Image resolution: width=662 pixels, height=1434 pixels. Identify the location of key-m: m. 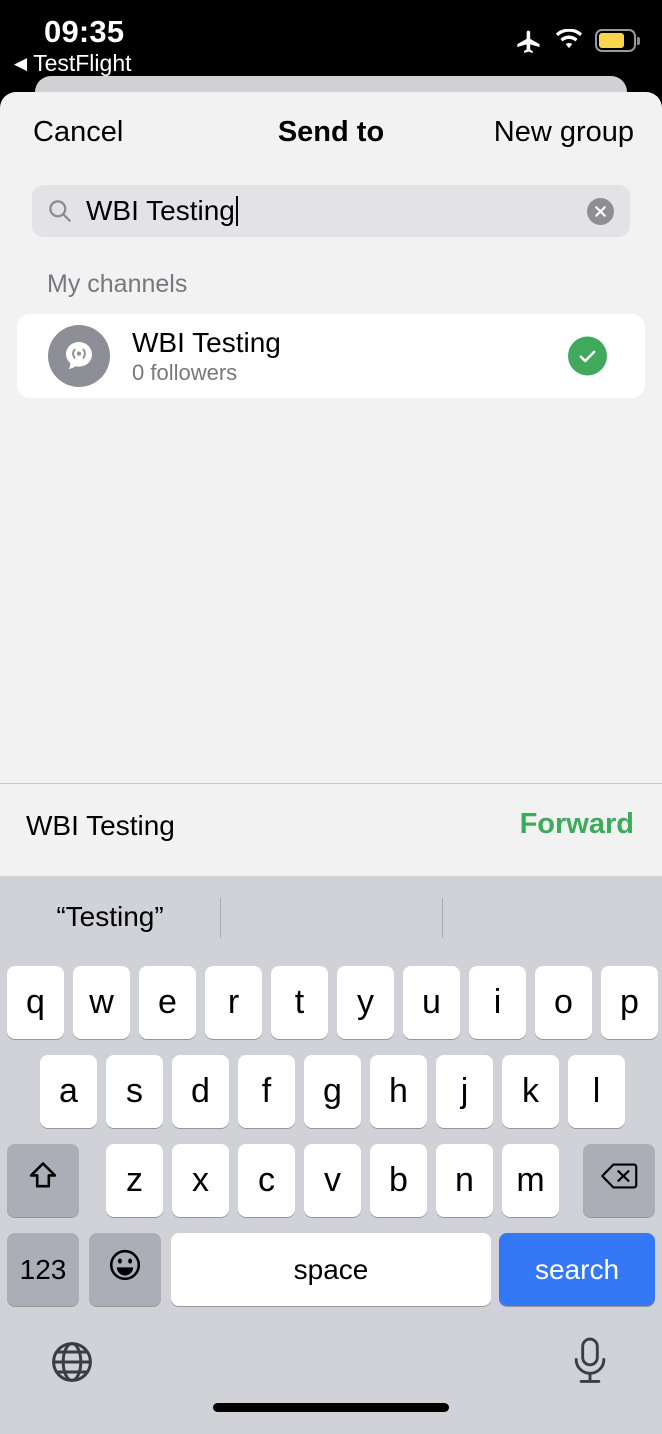
(530, 1180).